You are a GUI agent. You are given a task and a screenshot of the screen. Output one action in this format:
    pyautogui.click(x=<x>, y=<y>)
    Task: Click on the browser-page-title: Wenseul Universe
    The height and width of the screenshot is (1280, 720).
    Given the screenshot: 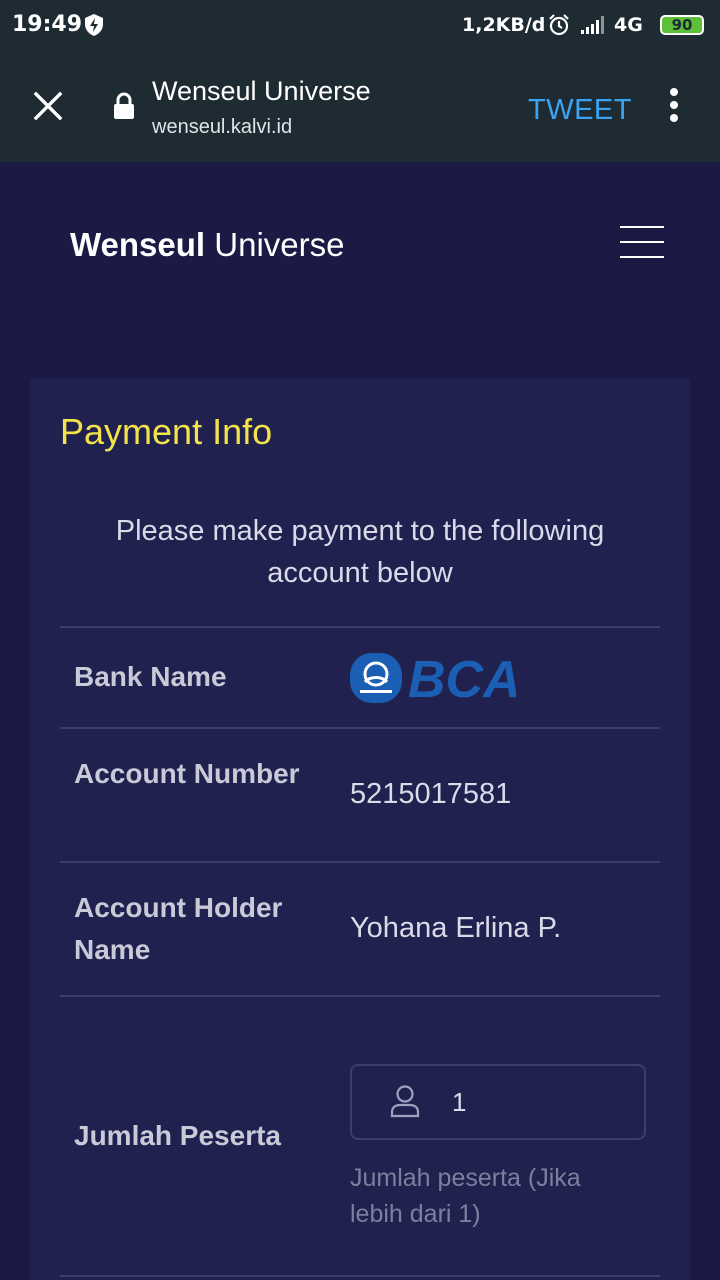 What is the action you would take?
    pyautogui.click(x=261, y=91)
    